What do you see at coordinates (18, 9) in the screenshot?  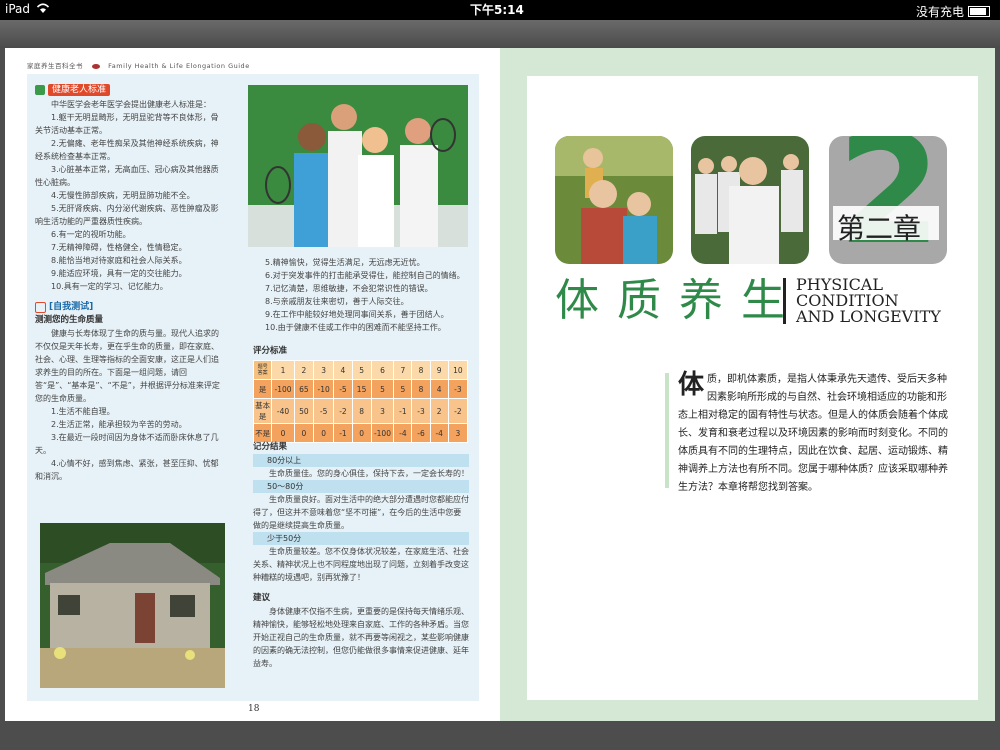 I see `device-label: iPad` at bounding box center [18, 9].